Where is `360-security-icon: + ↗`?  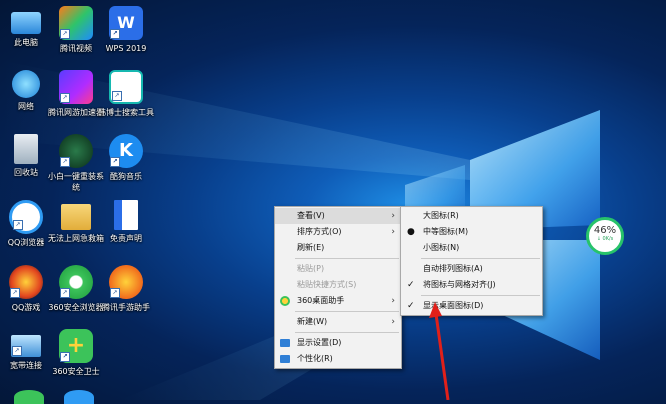
360-security-icon: + ↗ is located at coordinates (76, 346).